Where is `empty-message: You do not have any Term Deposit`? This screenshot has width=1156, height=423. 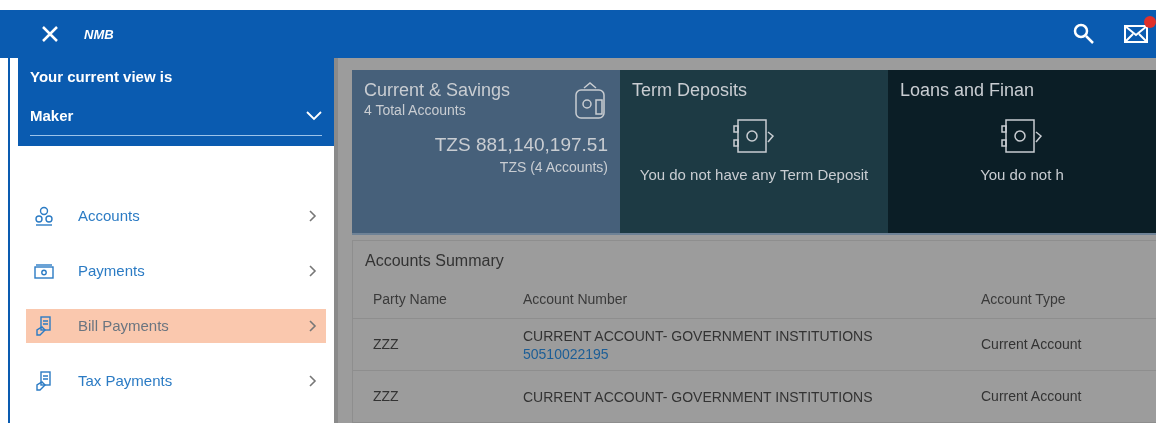 empty-message: You do not have any Term Deposit is located at coordinates (754, 175).